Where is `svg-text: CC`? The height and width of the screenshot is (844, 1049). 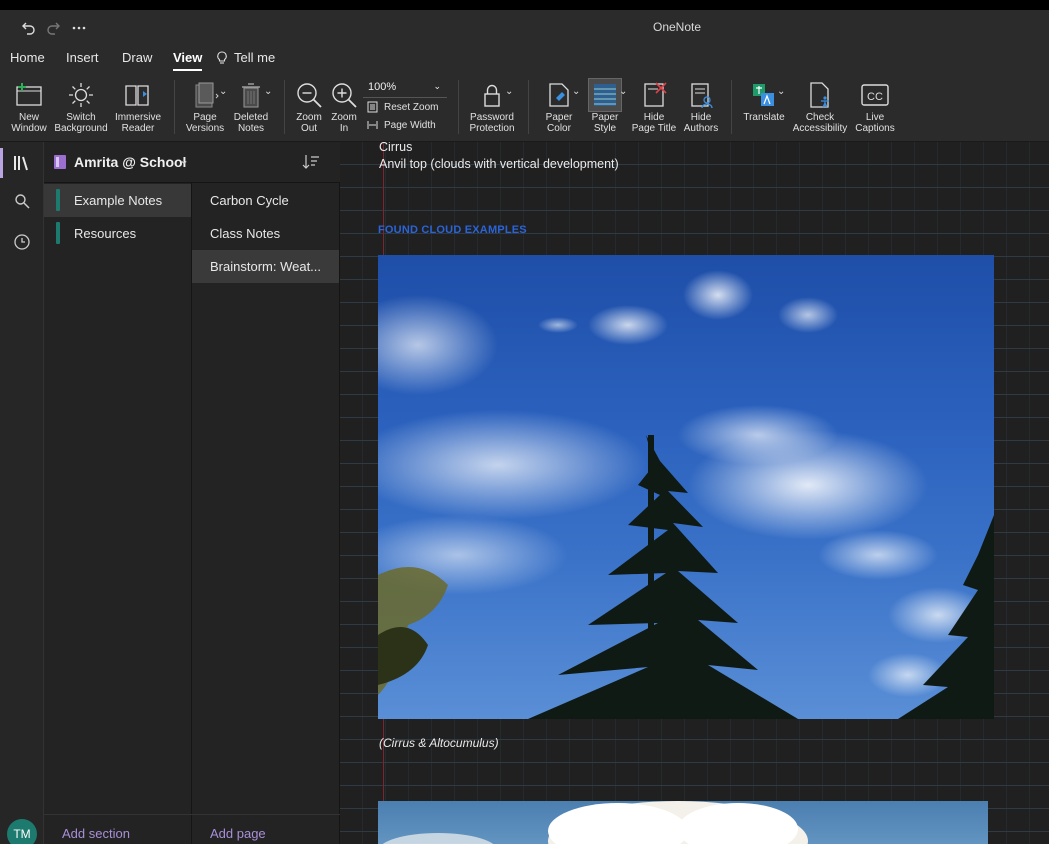 svg-text: CC is located at coordinates (875, 97).